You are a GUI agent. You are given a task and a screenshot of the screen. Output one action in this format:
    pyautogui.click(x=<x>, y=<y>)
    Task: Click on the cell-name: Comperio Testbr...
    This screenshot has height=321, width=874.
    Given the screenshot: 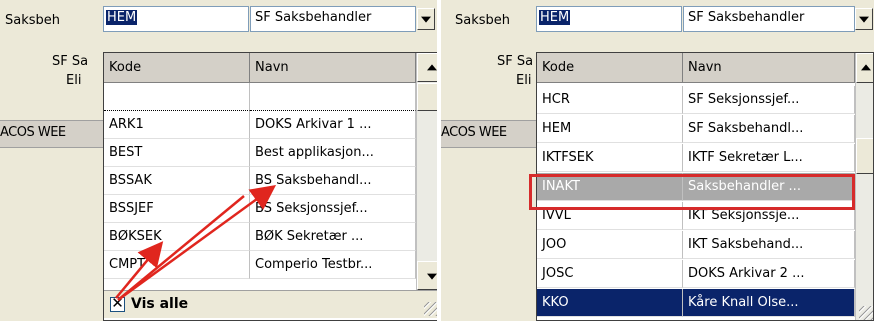 What is the action you would take?
    pyautogui.click(x=333, y=265)
    